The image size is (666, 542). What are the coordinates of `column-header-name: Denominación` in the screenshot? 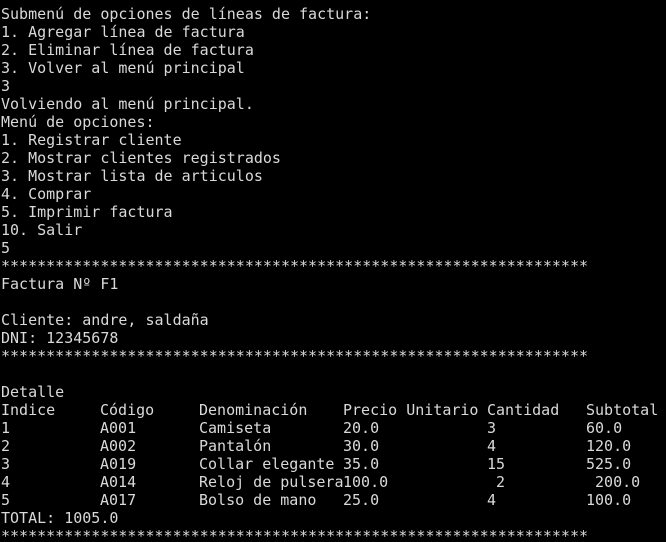 It's located at (253, 410).